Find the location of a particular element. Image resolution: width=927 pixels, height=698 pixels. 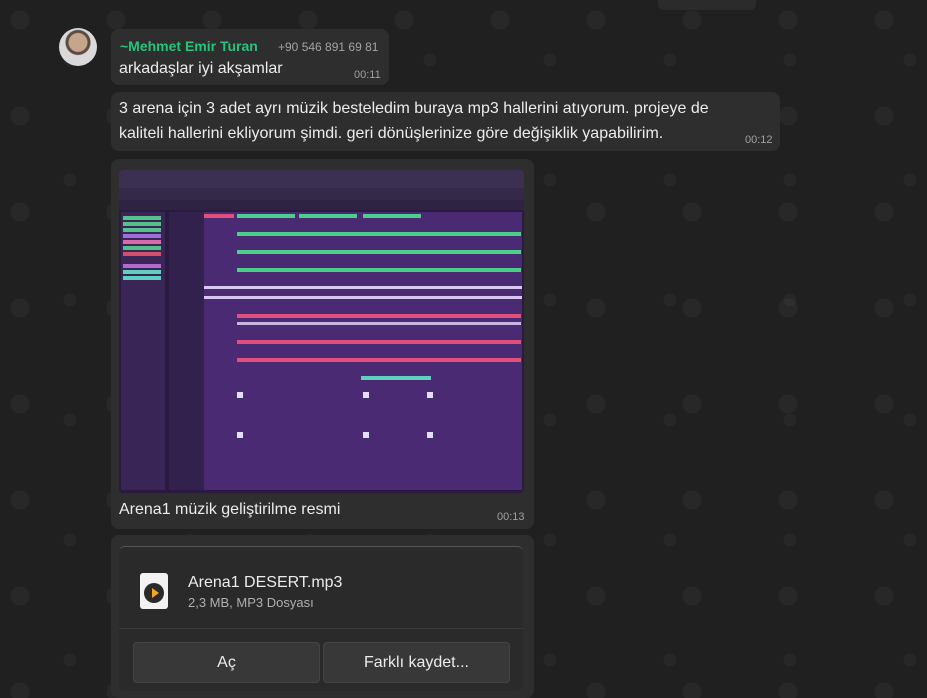

previous-message-edge is located at coordinates (707, 5).